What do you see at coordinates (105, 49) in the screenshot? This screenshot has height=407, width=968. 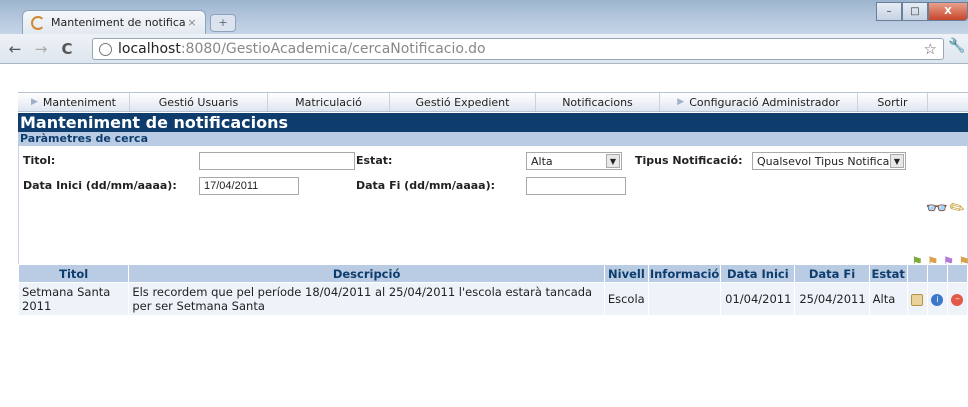 I see `globe-icon` at bounding box center [105, 49].